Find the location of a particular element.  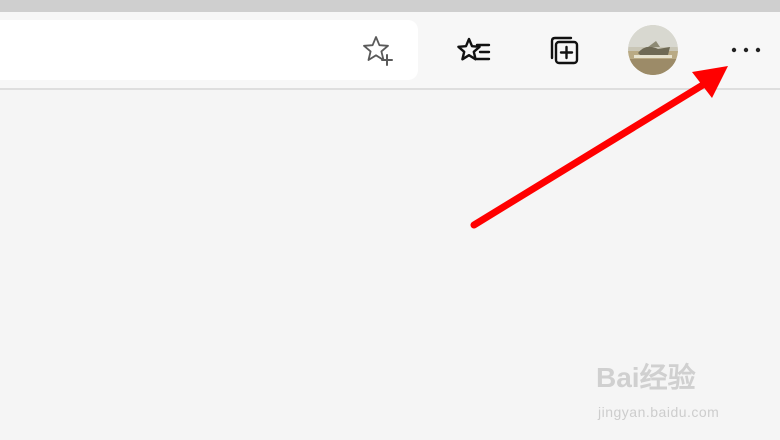

favorites-button is located at coordinates (475, 51).